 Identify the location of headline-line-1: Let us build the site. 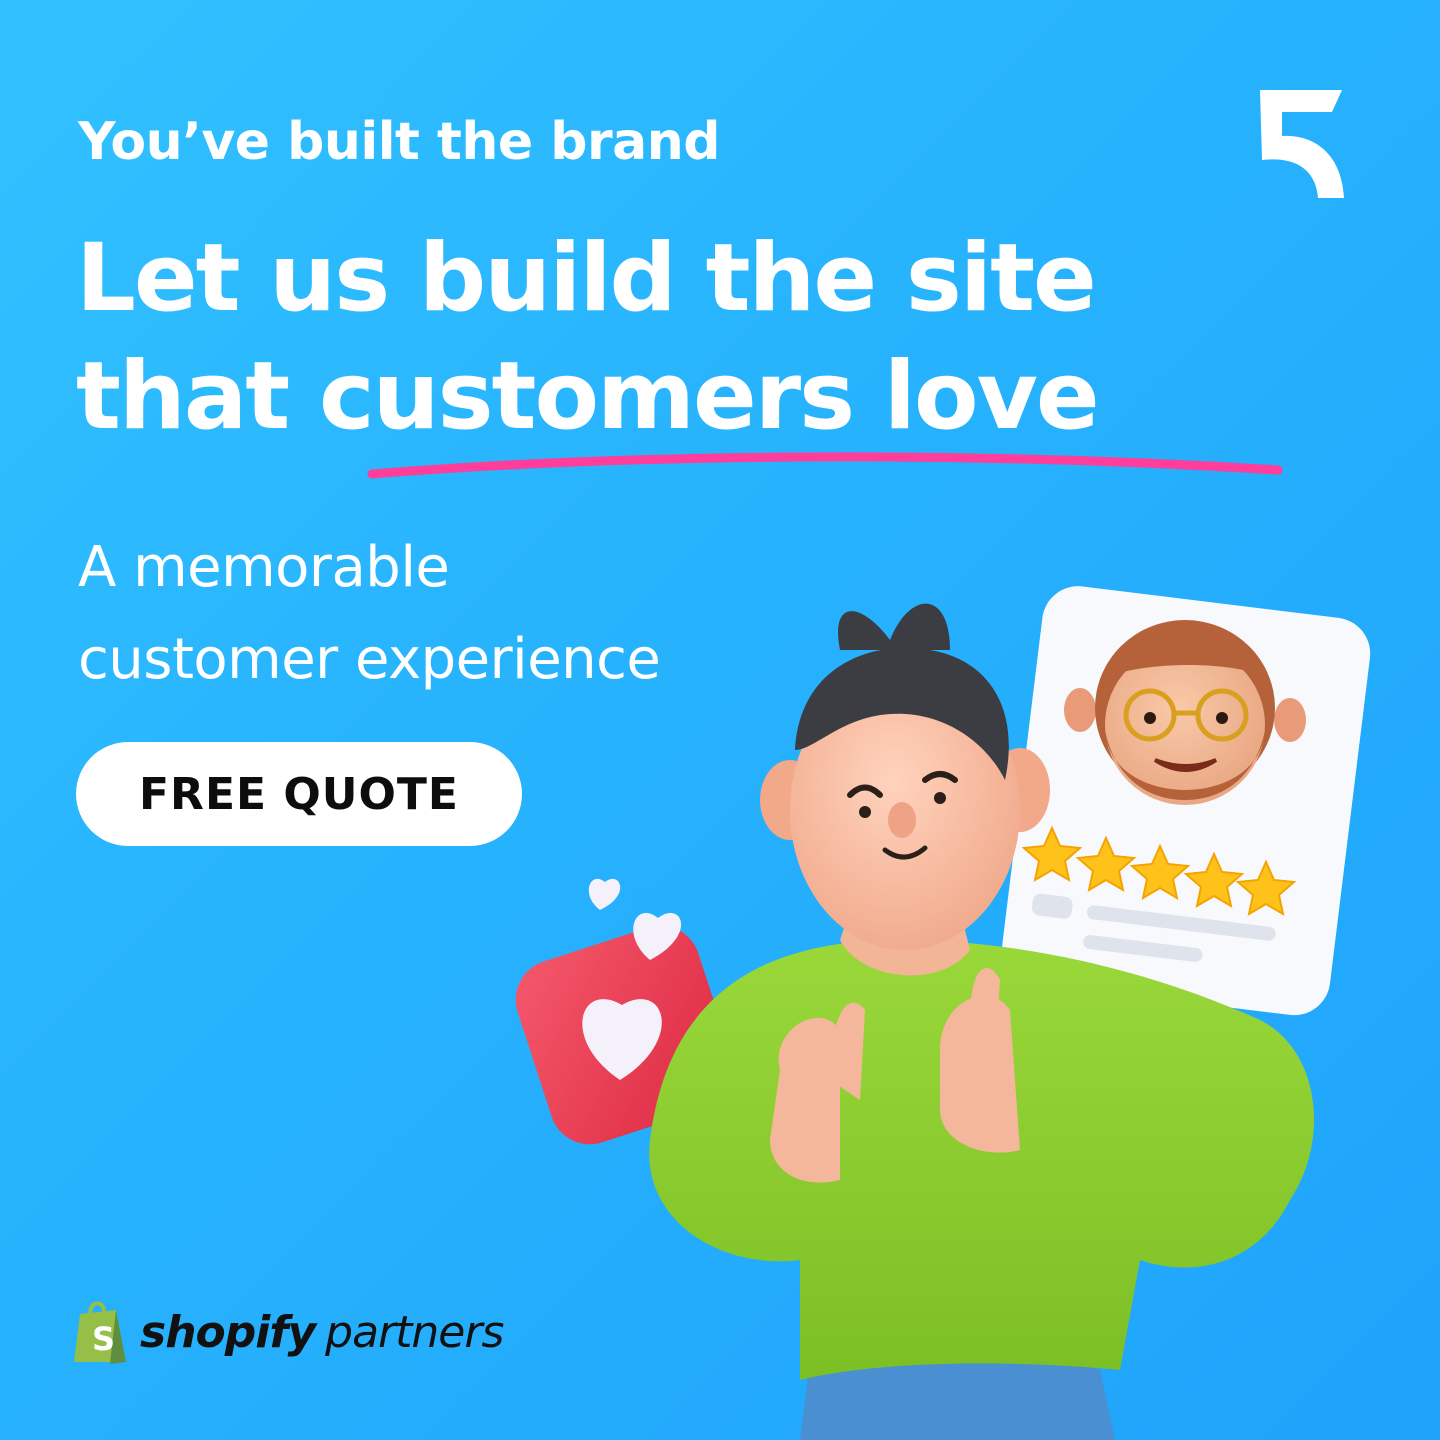
(586, 278).